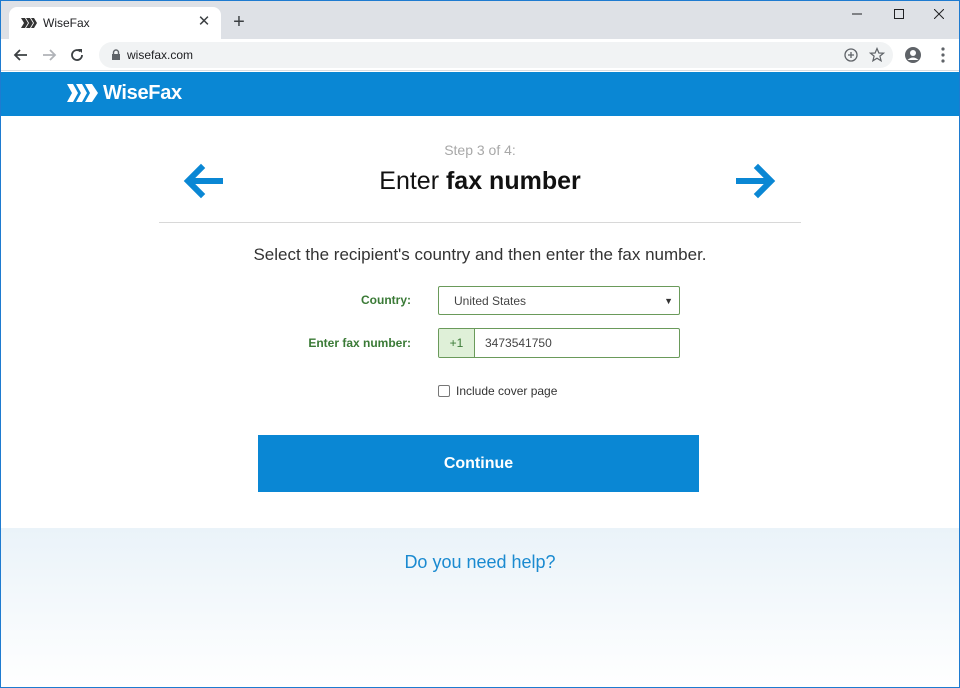 Image resolution: width=960 pixels, height=688 pixels. Describe the element at coordinates (756, 181) in the screenshot. I see `next-step-arrow-icon` at that location.